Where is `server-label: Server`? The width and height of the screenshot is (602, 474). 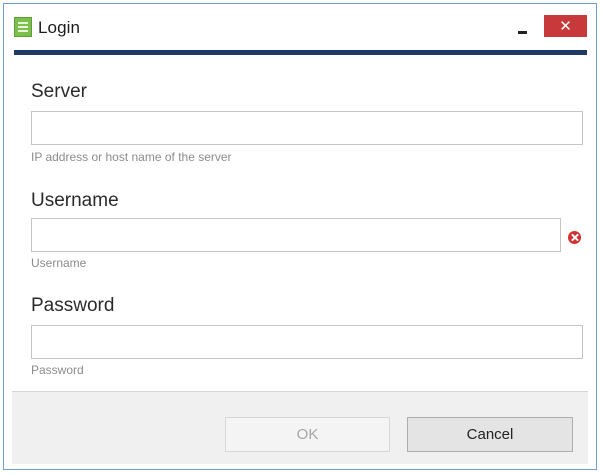
server-label: Server is located at coordinates (59, 91).